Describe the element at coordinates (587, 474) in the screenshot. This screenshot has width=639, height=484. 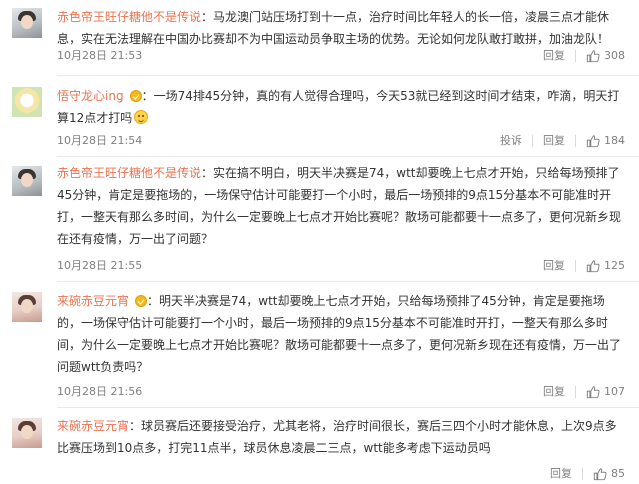
I see `comment-actions: 回复 85` at that location.